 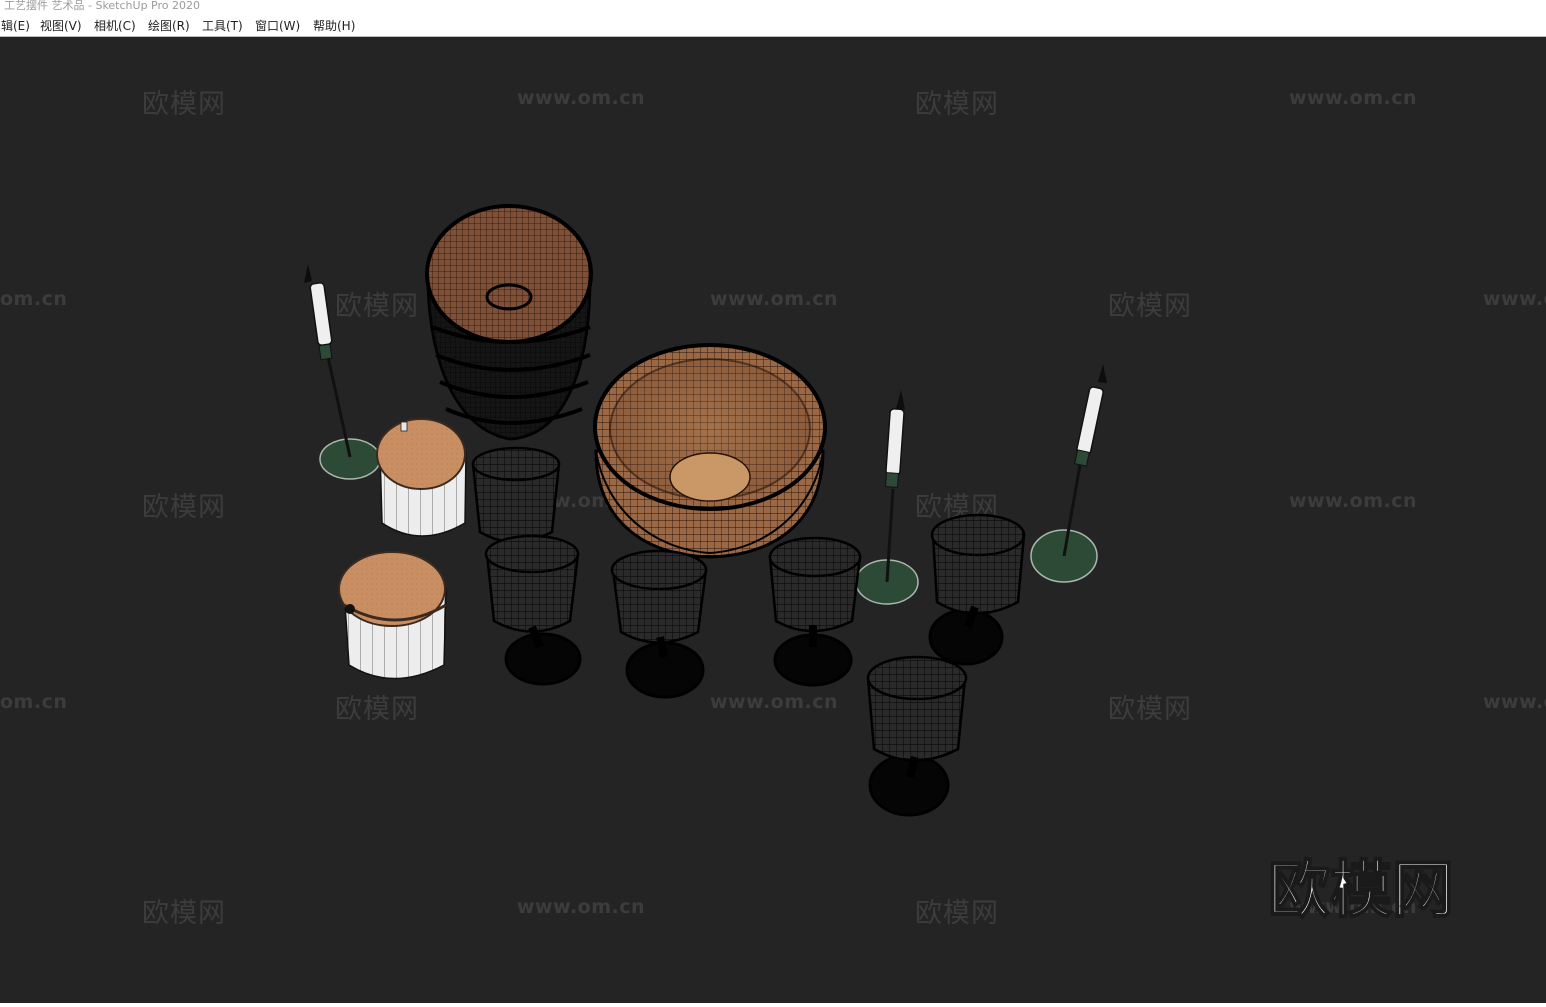 I want to click on stacked-bowls, so click(x=509, y=322).